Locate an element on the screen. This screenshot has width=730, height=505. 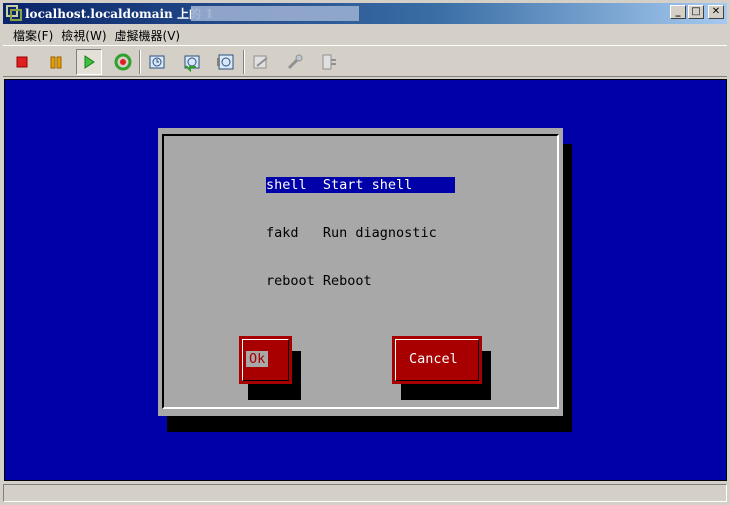
vm-settings-button is located at coordinates (261, 62).